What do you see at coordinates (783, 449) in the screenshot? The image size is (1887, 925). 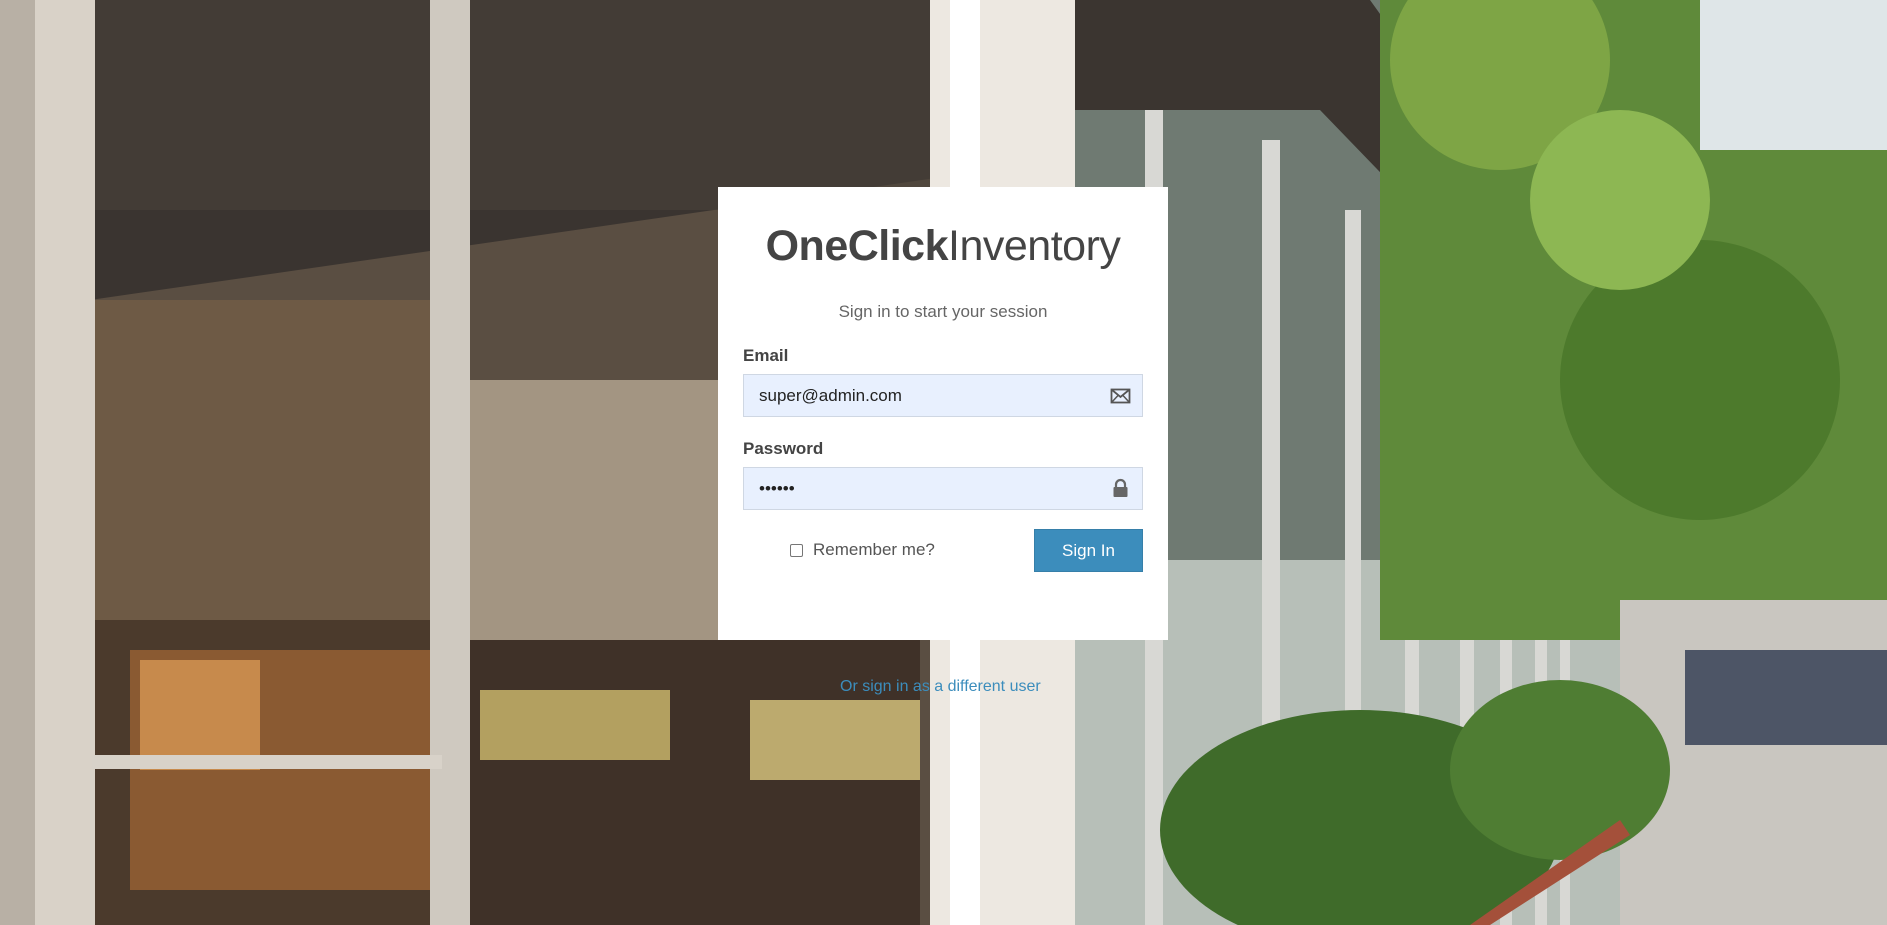 I see `password-label: Password` at bounding box center [783, 449].